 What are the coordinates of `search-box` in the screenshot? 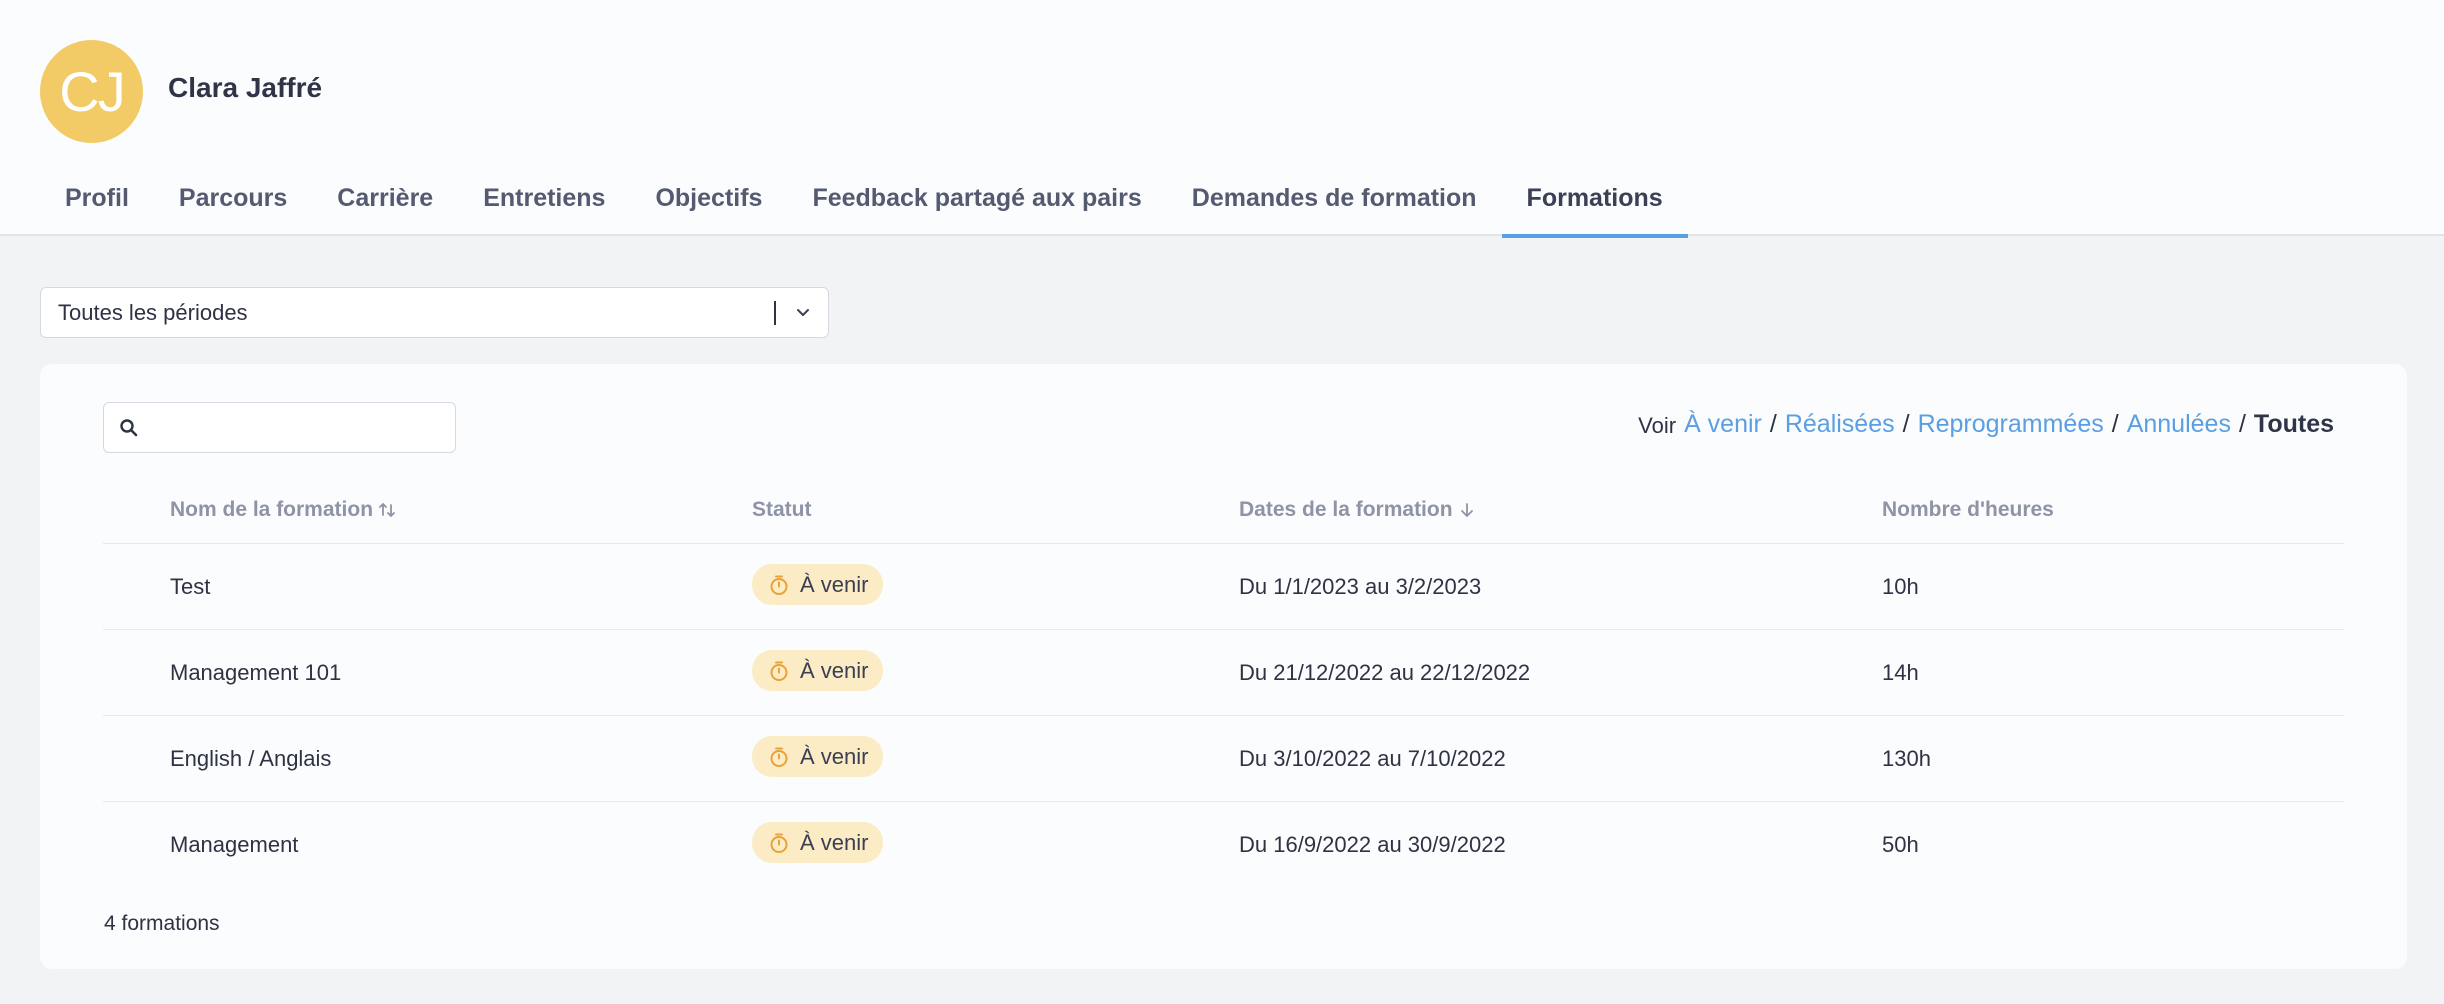 It's located at (279, 427).